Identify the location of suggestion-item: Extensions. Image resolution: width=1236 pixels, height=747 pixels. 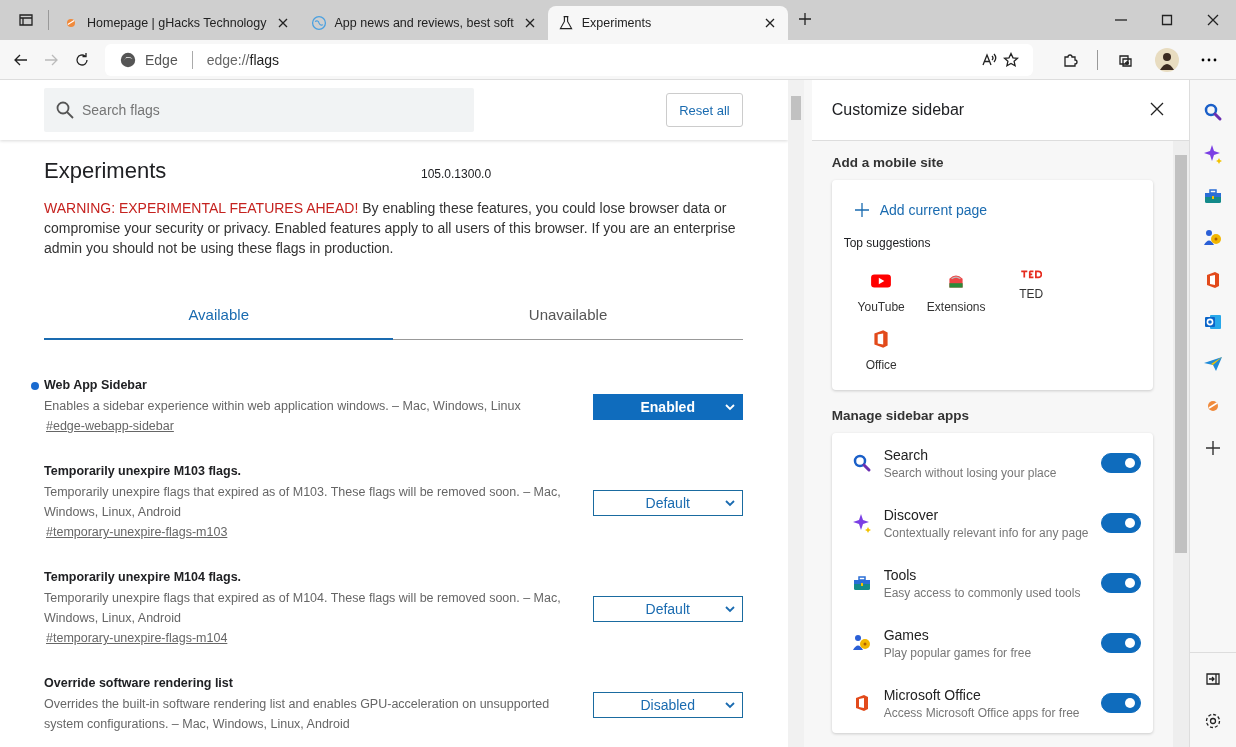
(956, 292).